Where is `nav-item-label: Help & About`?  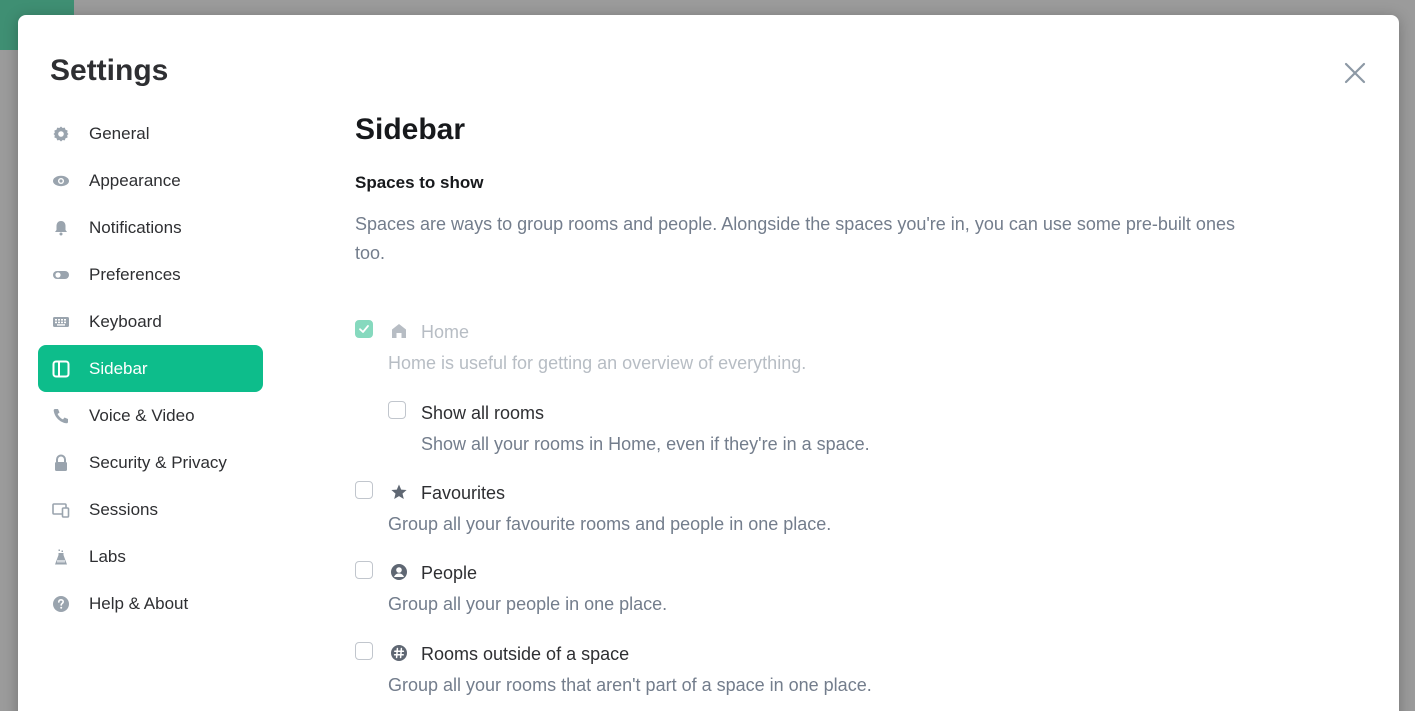
nav-item-label: Help & About is located at coordinates (139, 603).